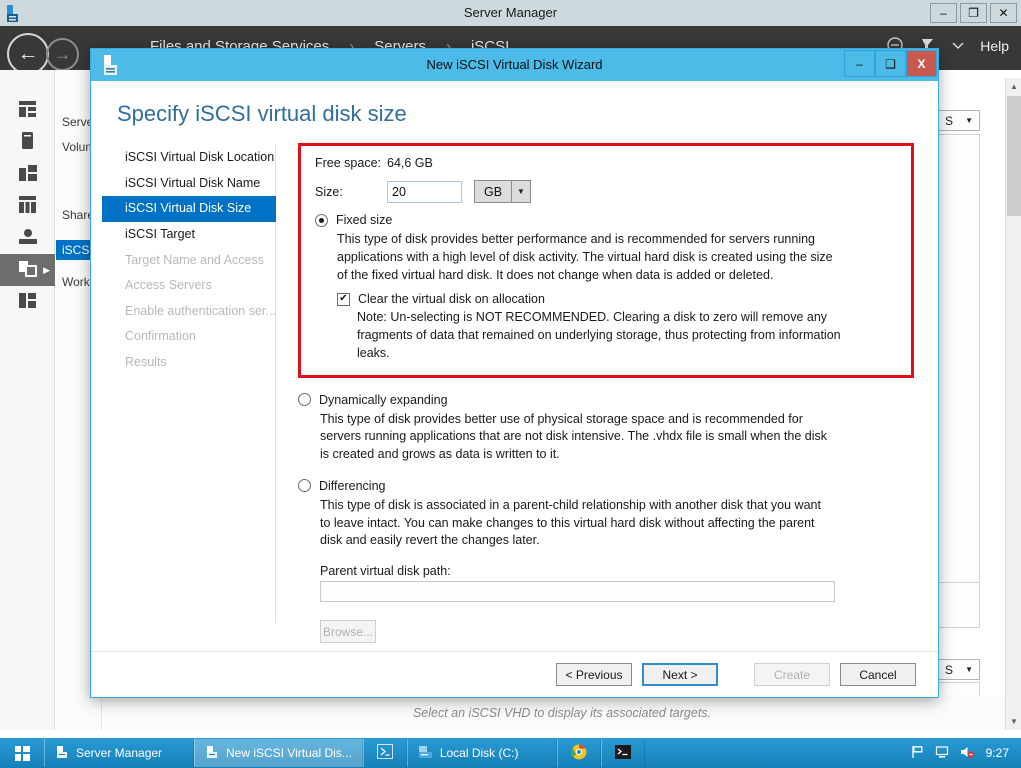 This screenshot has width=1021, height=768. Describe the element at coordinates (189, 209) in the screenshot. I see `wizard-step-iscsi-virtual-disk-size: iSCSI Virtual Disk Size` at that location.